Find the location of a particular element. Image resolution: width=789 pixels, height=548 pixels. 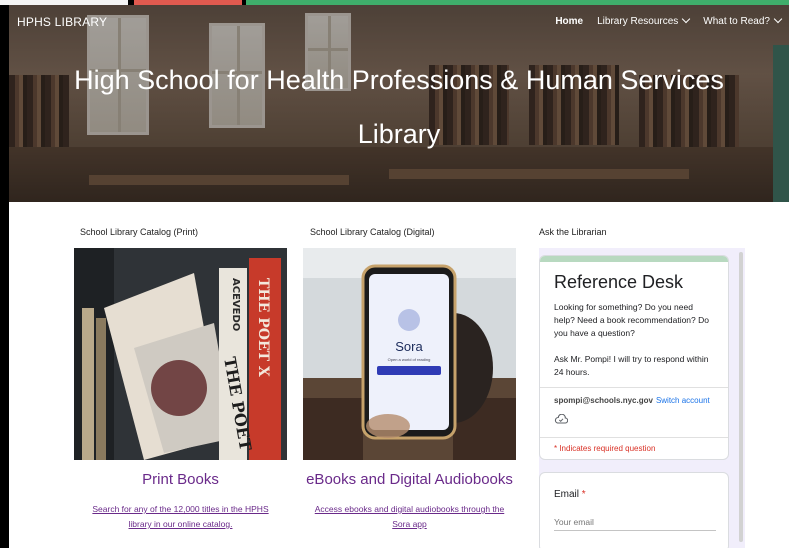

print-catalog-link-line2: library in our online catalog. is located at coordinates (180, 524).